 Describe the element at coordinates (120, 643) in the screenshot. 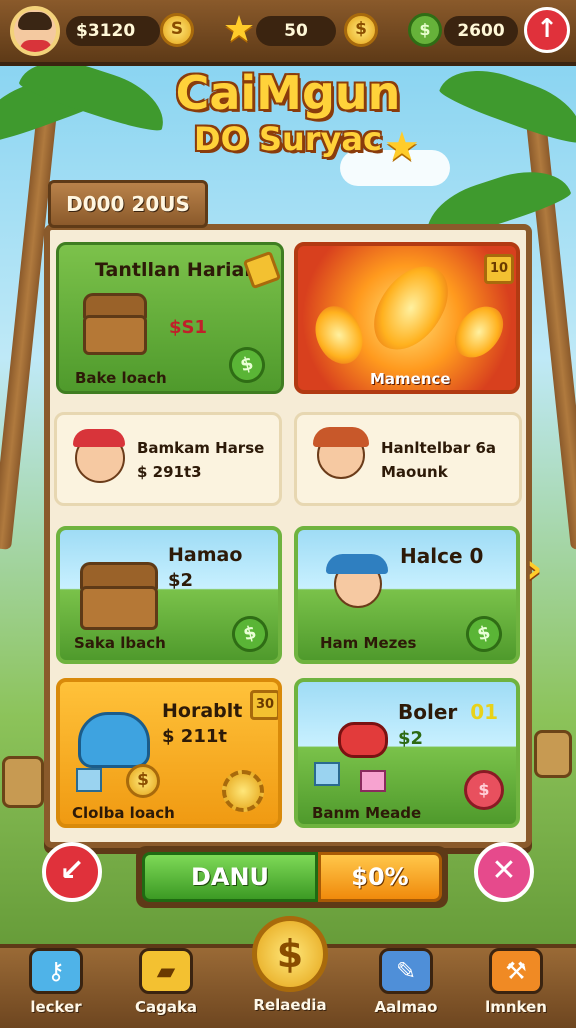

I see `card-label: Saka lbach` at that location.